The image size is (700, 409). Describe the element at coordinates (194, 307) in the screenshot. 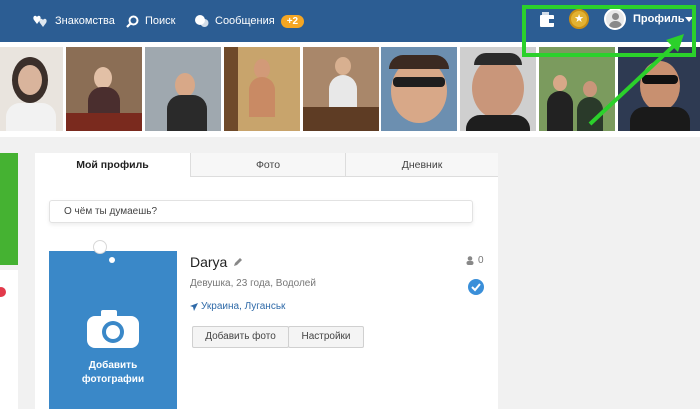

I see `location-arrow-icon` at that location.